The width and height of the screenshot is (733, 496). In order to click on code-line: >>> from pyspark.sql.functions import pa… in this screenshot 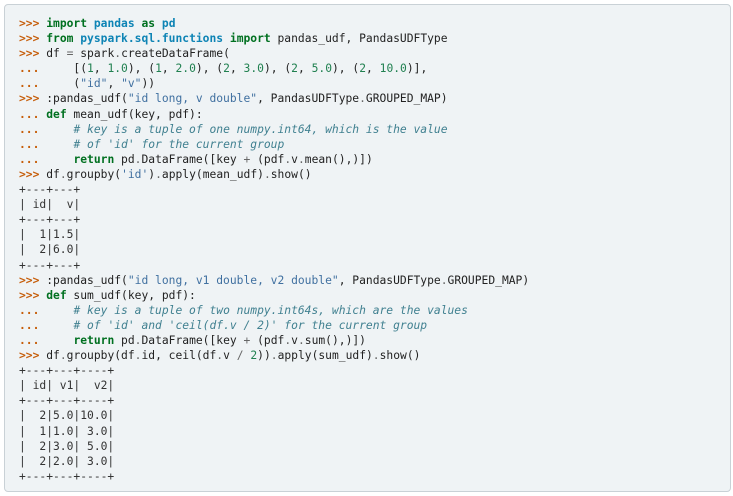, I will do `click(374, 38)`.